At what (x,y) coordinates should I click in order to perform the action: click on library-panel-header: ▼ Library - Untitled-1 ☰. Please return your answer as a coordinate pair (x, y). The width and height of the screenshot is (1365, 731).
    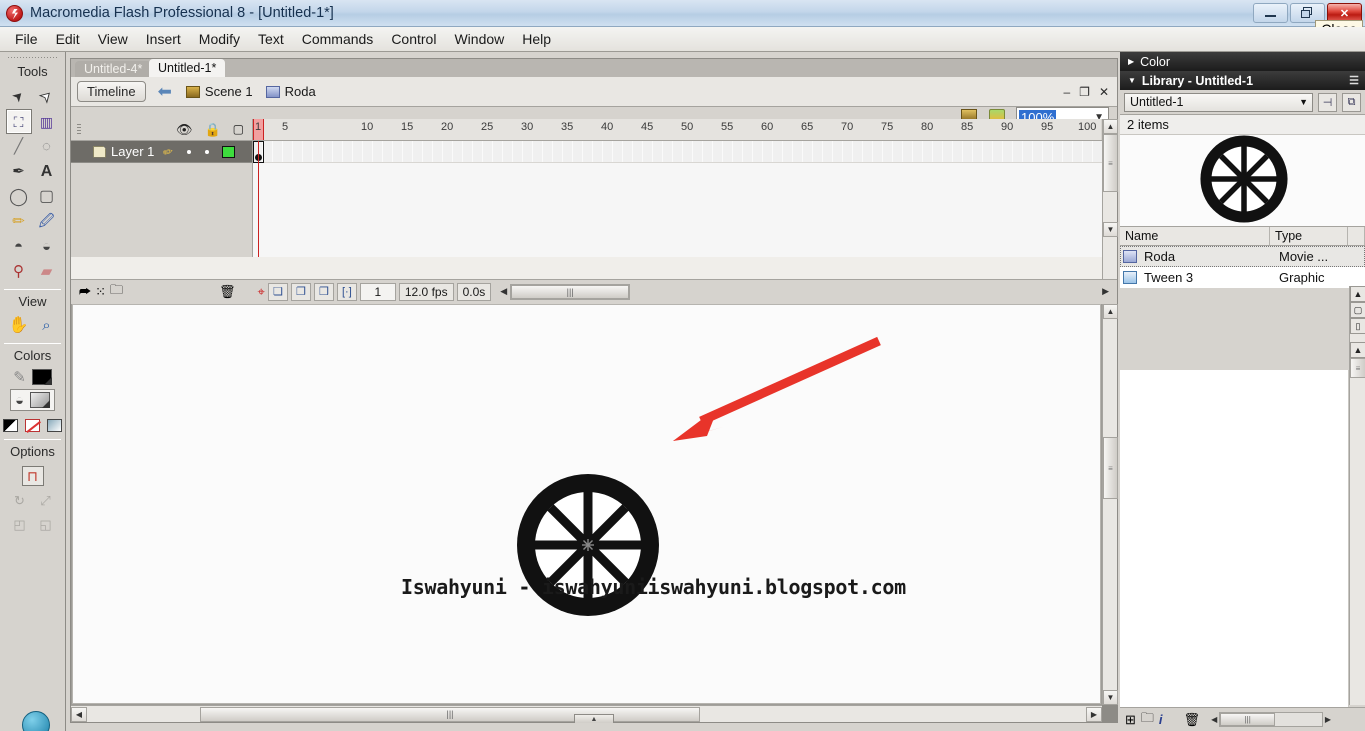
    Looking at the image, I should click on (1242, 80).